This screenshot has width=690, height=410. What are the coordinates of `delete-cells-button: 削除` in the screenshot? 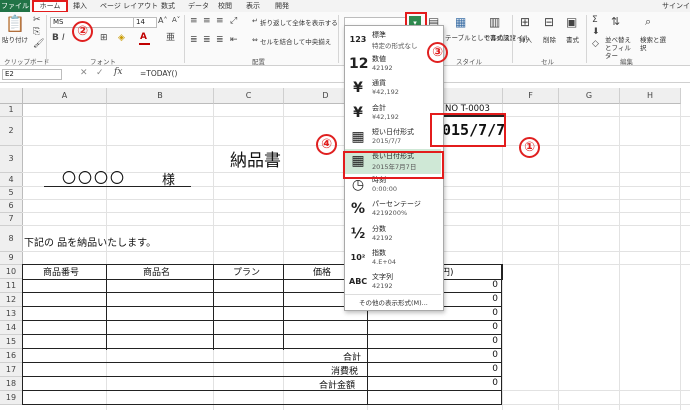 It's located at (549, 40).